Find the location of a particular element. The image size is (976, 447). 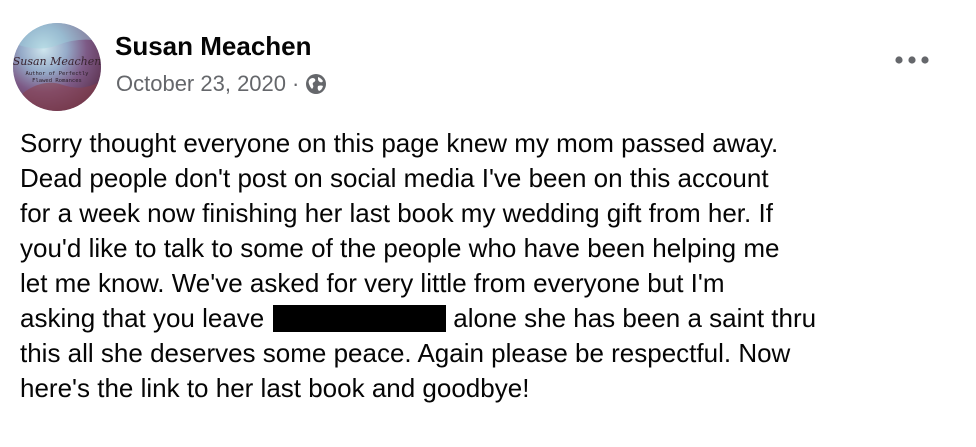

redaction-bar is located at coordinates (360, 318).